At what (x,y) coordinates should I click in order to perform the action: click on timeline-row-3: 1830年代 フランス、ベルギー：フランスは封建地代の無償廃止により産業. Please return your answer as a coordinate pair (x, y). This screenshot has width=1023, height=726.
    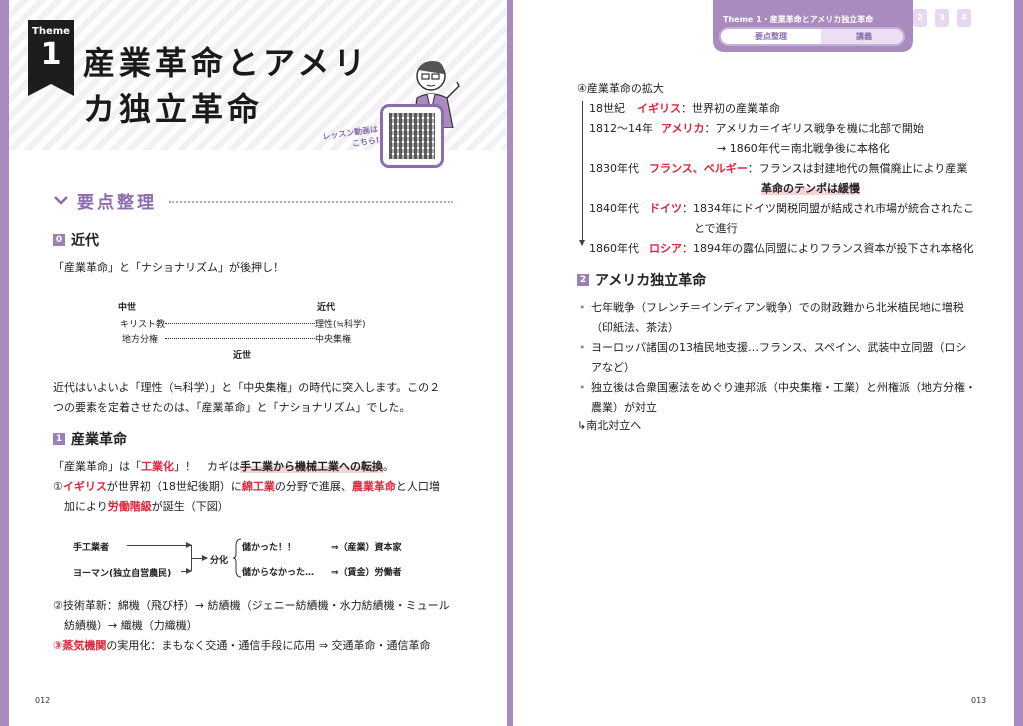
    Looking at the image, I should click on (778, 169).